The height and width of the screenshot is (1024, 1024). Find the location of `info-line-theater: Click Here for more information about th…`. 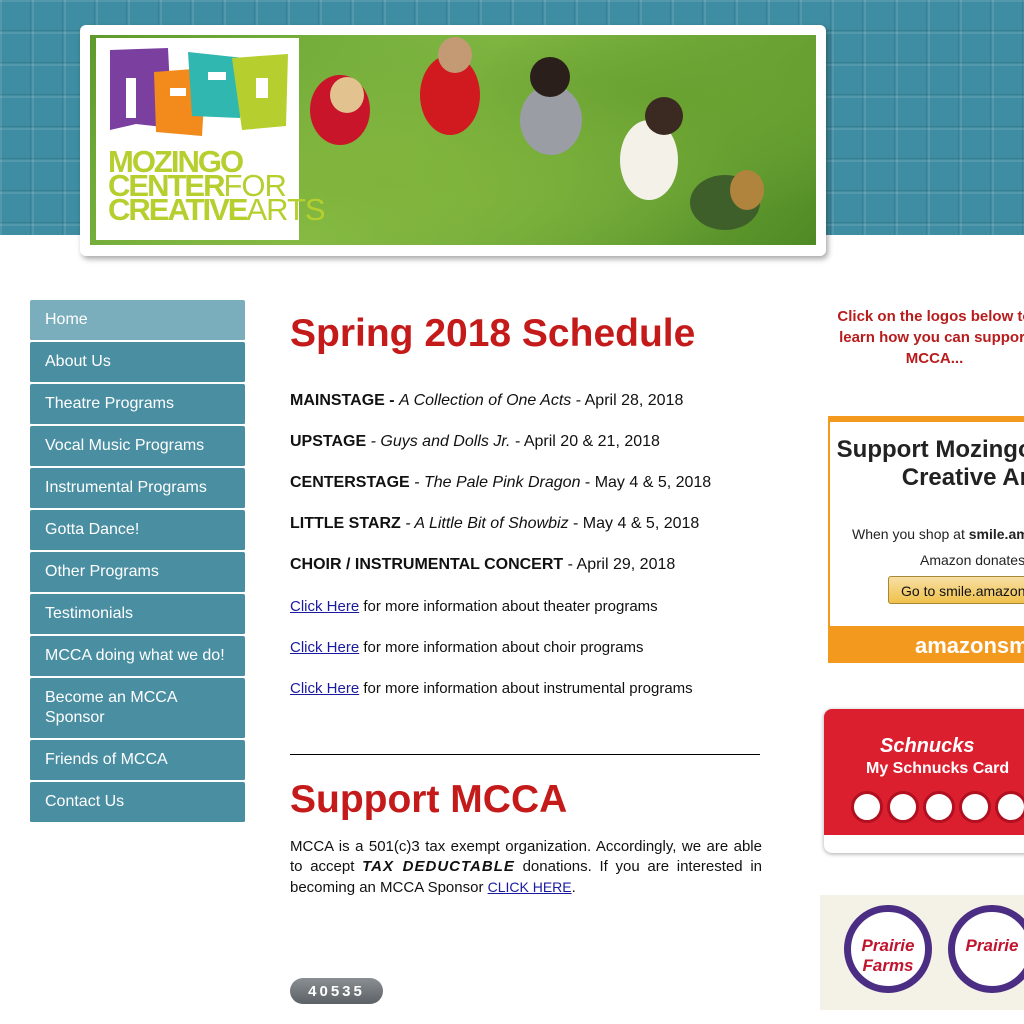

info-line-theater: Click Here for more information about th… is located at coordinates (474, 606).